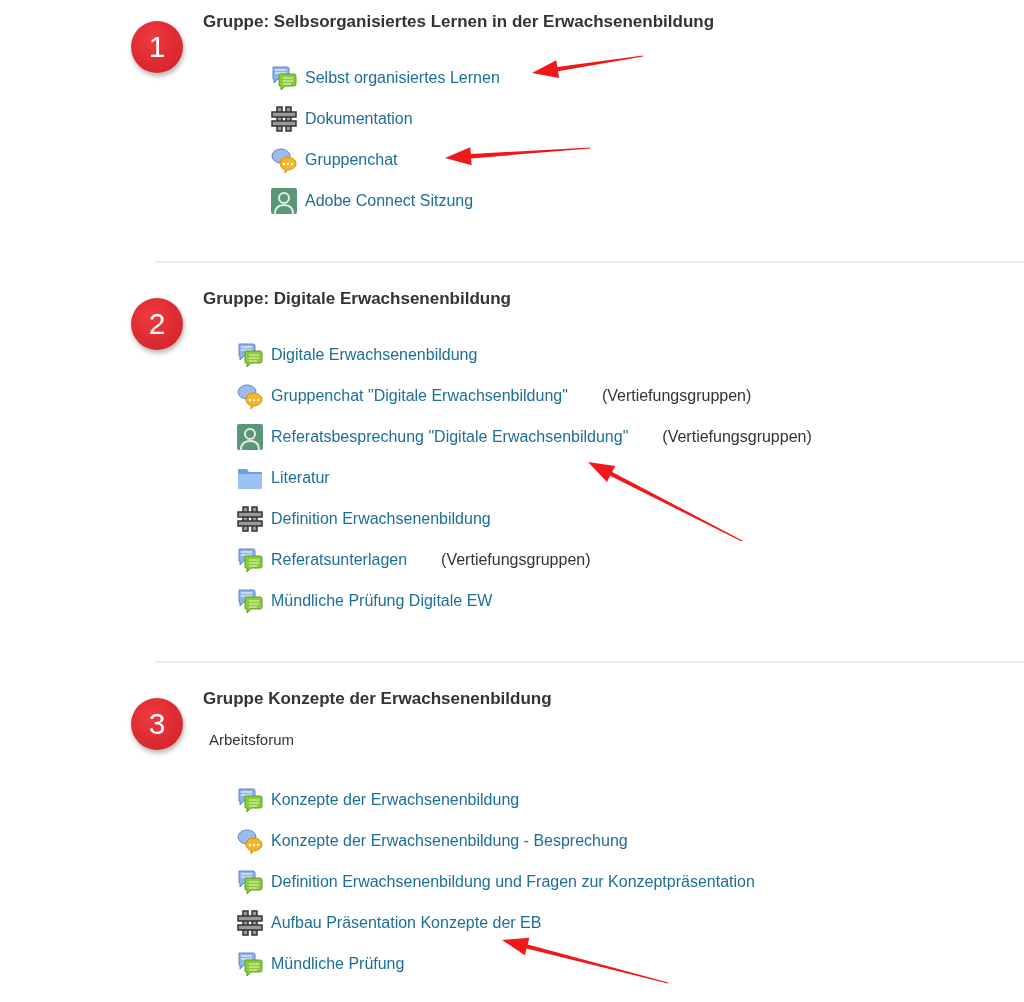  Describe the element at coordinates (157, 724) in the screenshot. I see `number-badge: 3` at that location.